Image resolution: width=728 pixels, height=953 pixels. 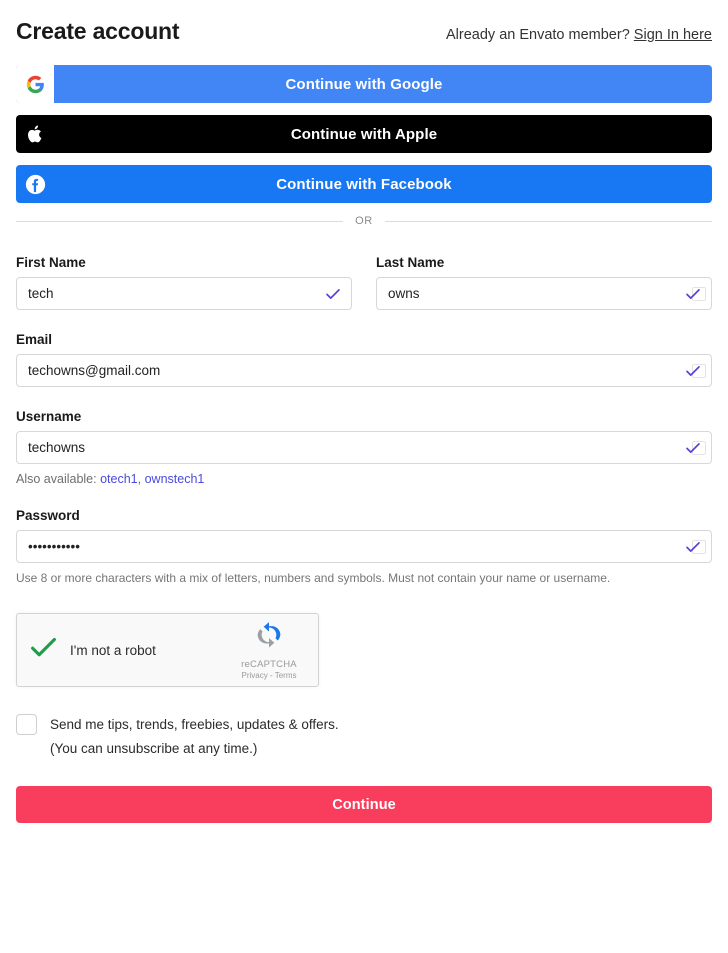 I want to click on email-input, so click(x=364, y=370).